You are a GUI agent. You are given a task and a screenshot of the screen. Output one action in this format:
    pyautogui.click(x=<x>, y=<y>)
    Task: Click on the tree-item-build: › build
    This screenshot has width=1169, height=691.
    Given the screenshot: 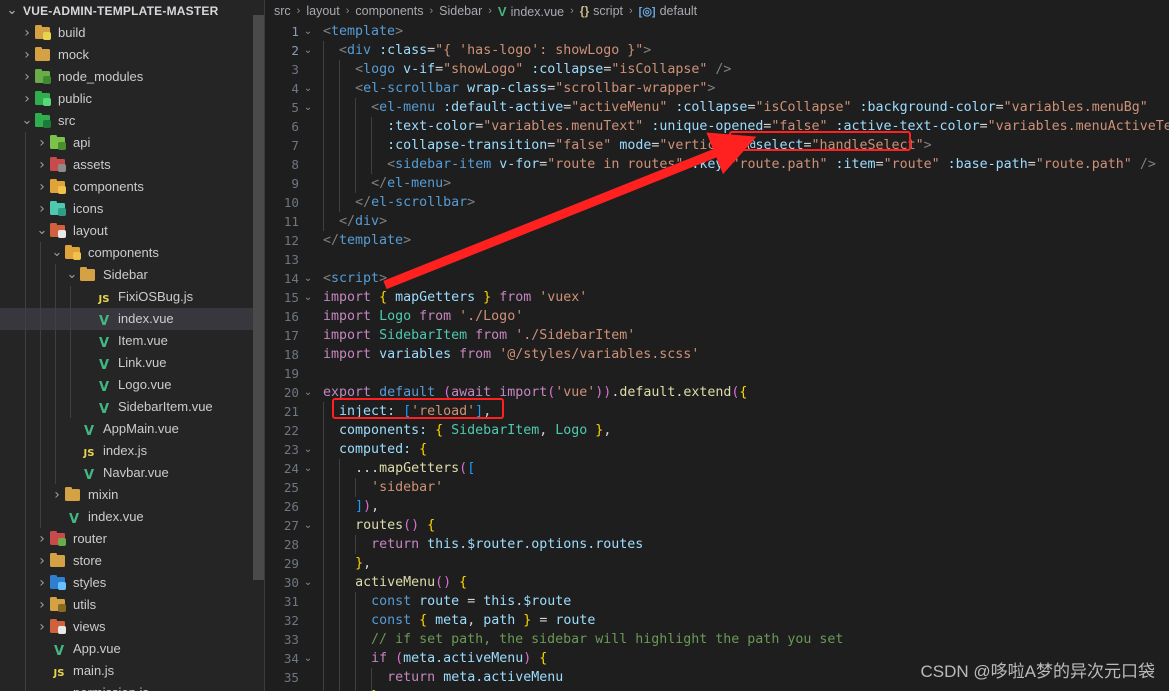 What is the action you would take?
    pyautogui.click(x=132, y=33)
    